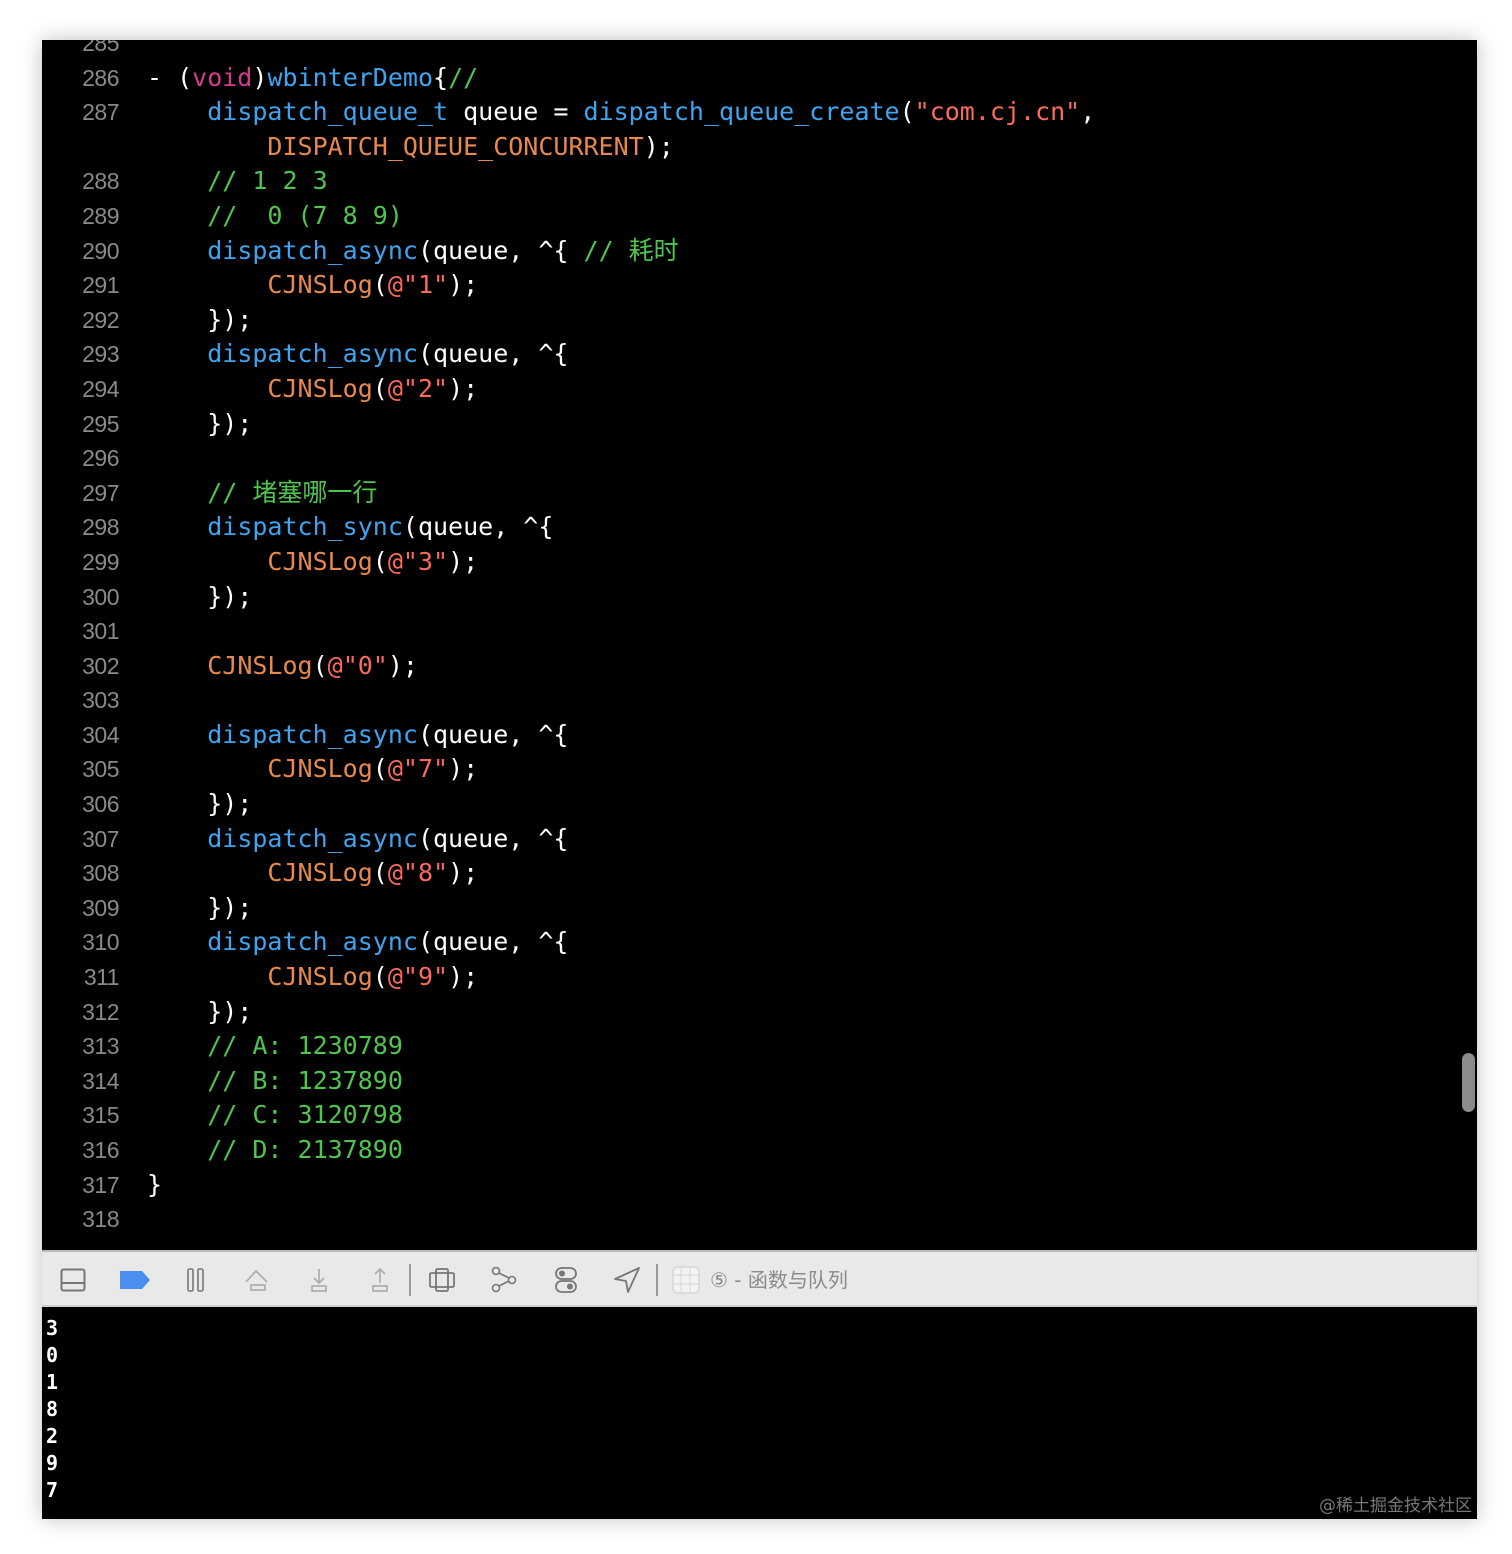  What do you see at coordinates (100, 561) in the screenshot?
I see `line-number: 299` at bounding box center [100, 561].